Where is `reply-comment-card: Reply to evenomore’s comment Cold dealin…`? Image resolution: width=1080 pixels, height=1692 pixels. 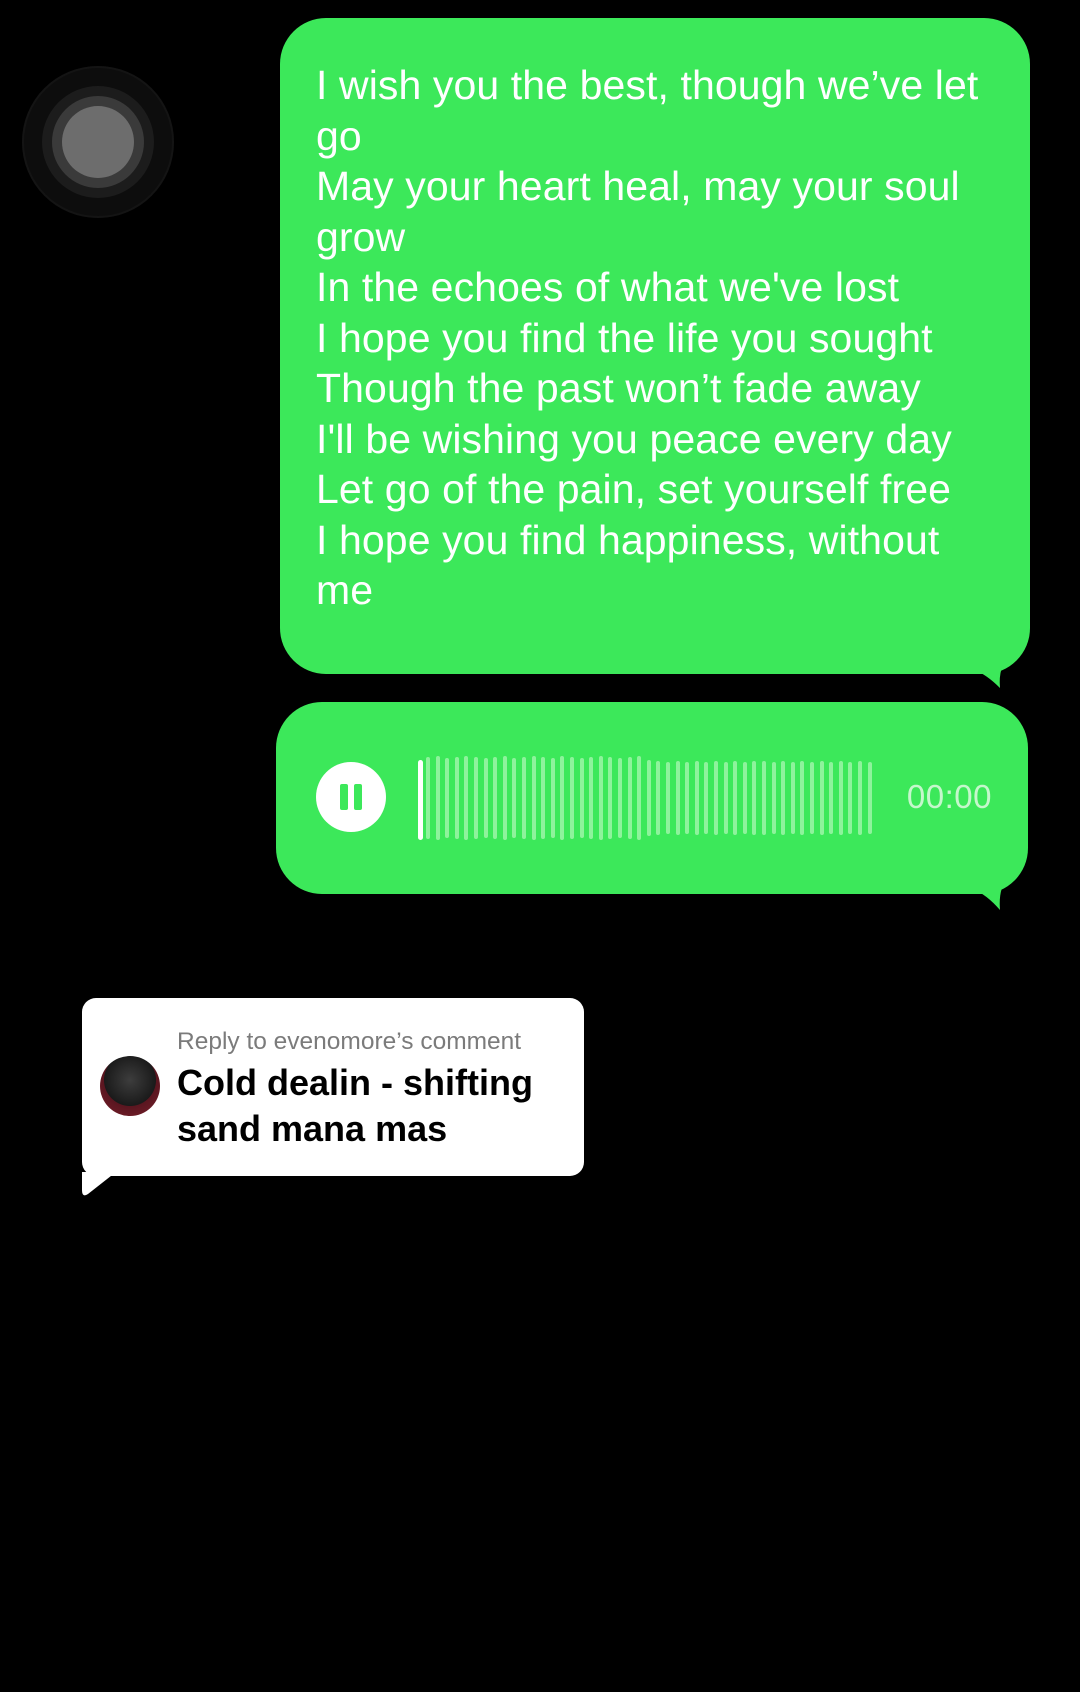
reply-comment-card: Reply to evenomore’s comment Cold dealin… is located at coordinates (333, 1087).